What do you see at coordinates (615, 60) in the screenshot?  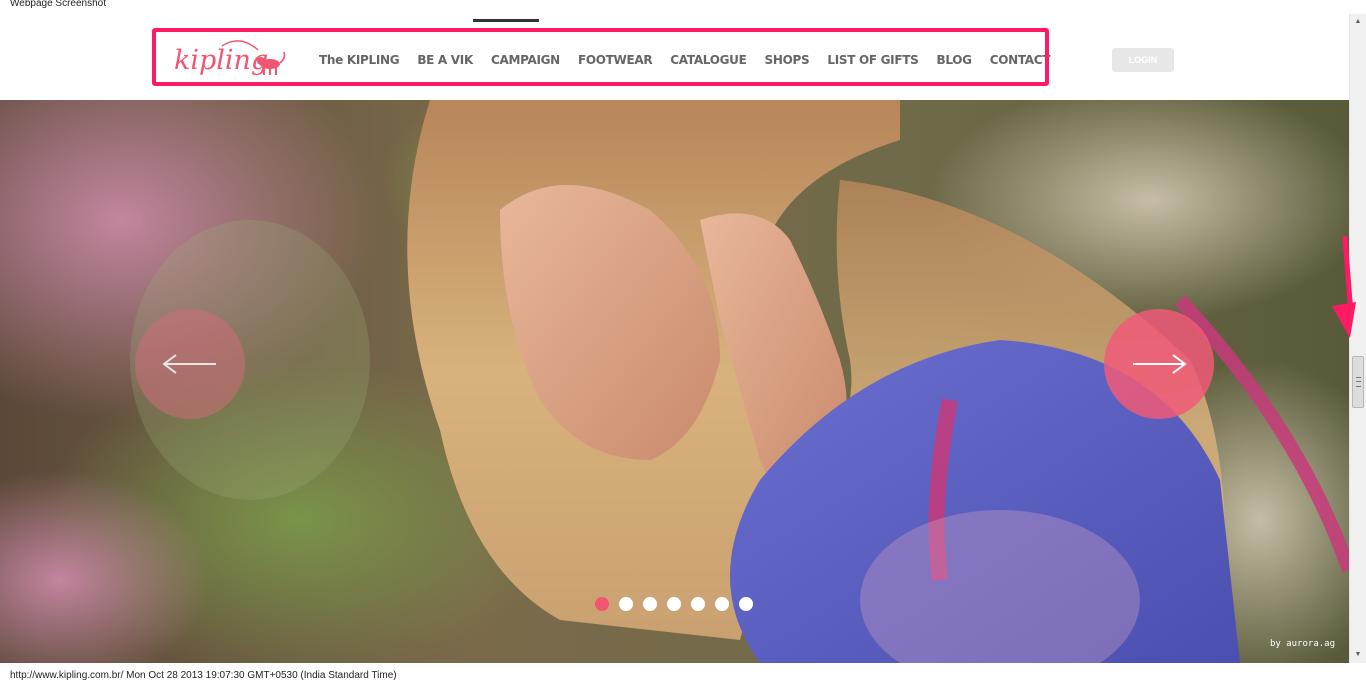 I see `nav-item-footwear: FOOTWEAR` at bounding box center [615, 60].